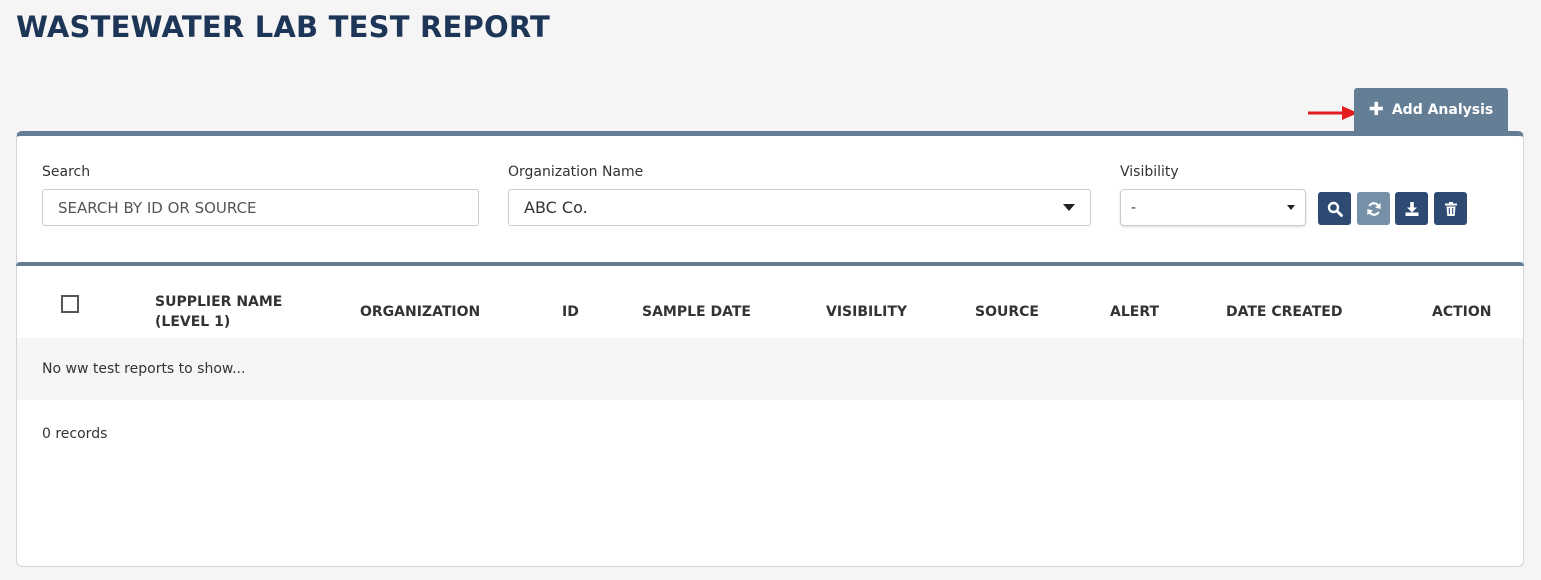 The image size is (1541, 580). Describe the element at coordinates (75, 434) in the screenshot. I see `records-count: 0 records` at that location.